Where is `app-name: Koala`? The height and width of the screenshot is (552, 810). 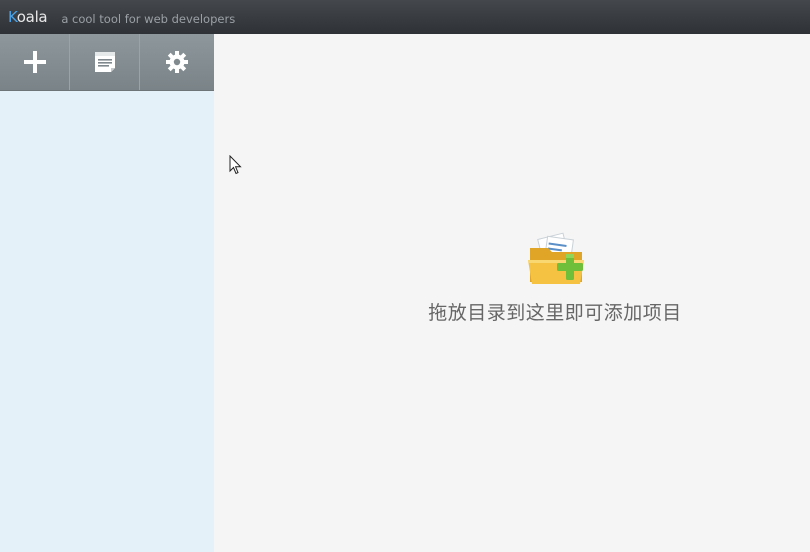 app-name: Koala is located at coordinates (28, 17).